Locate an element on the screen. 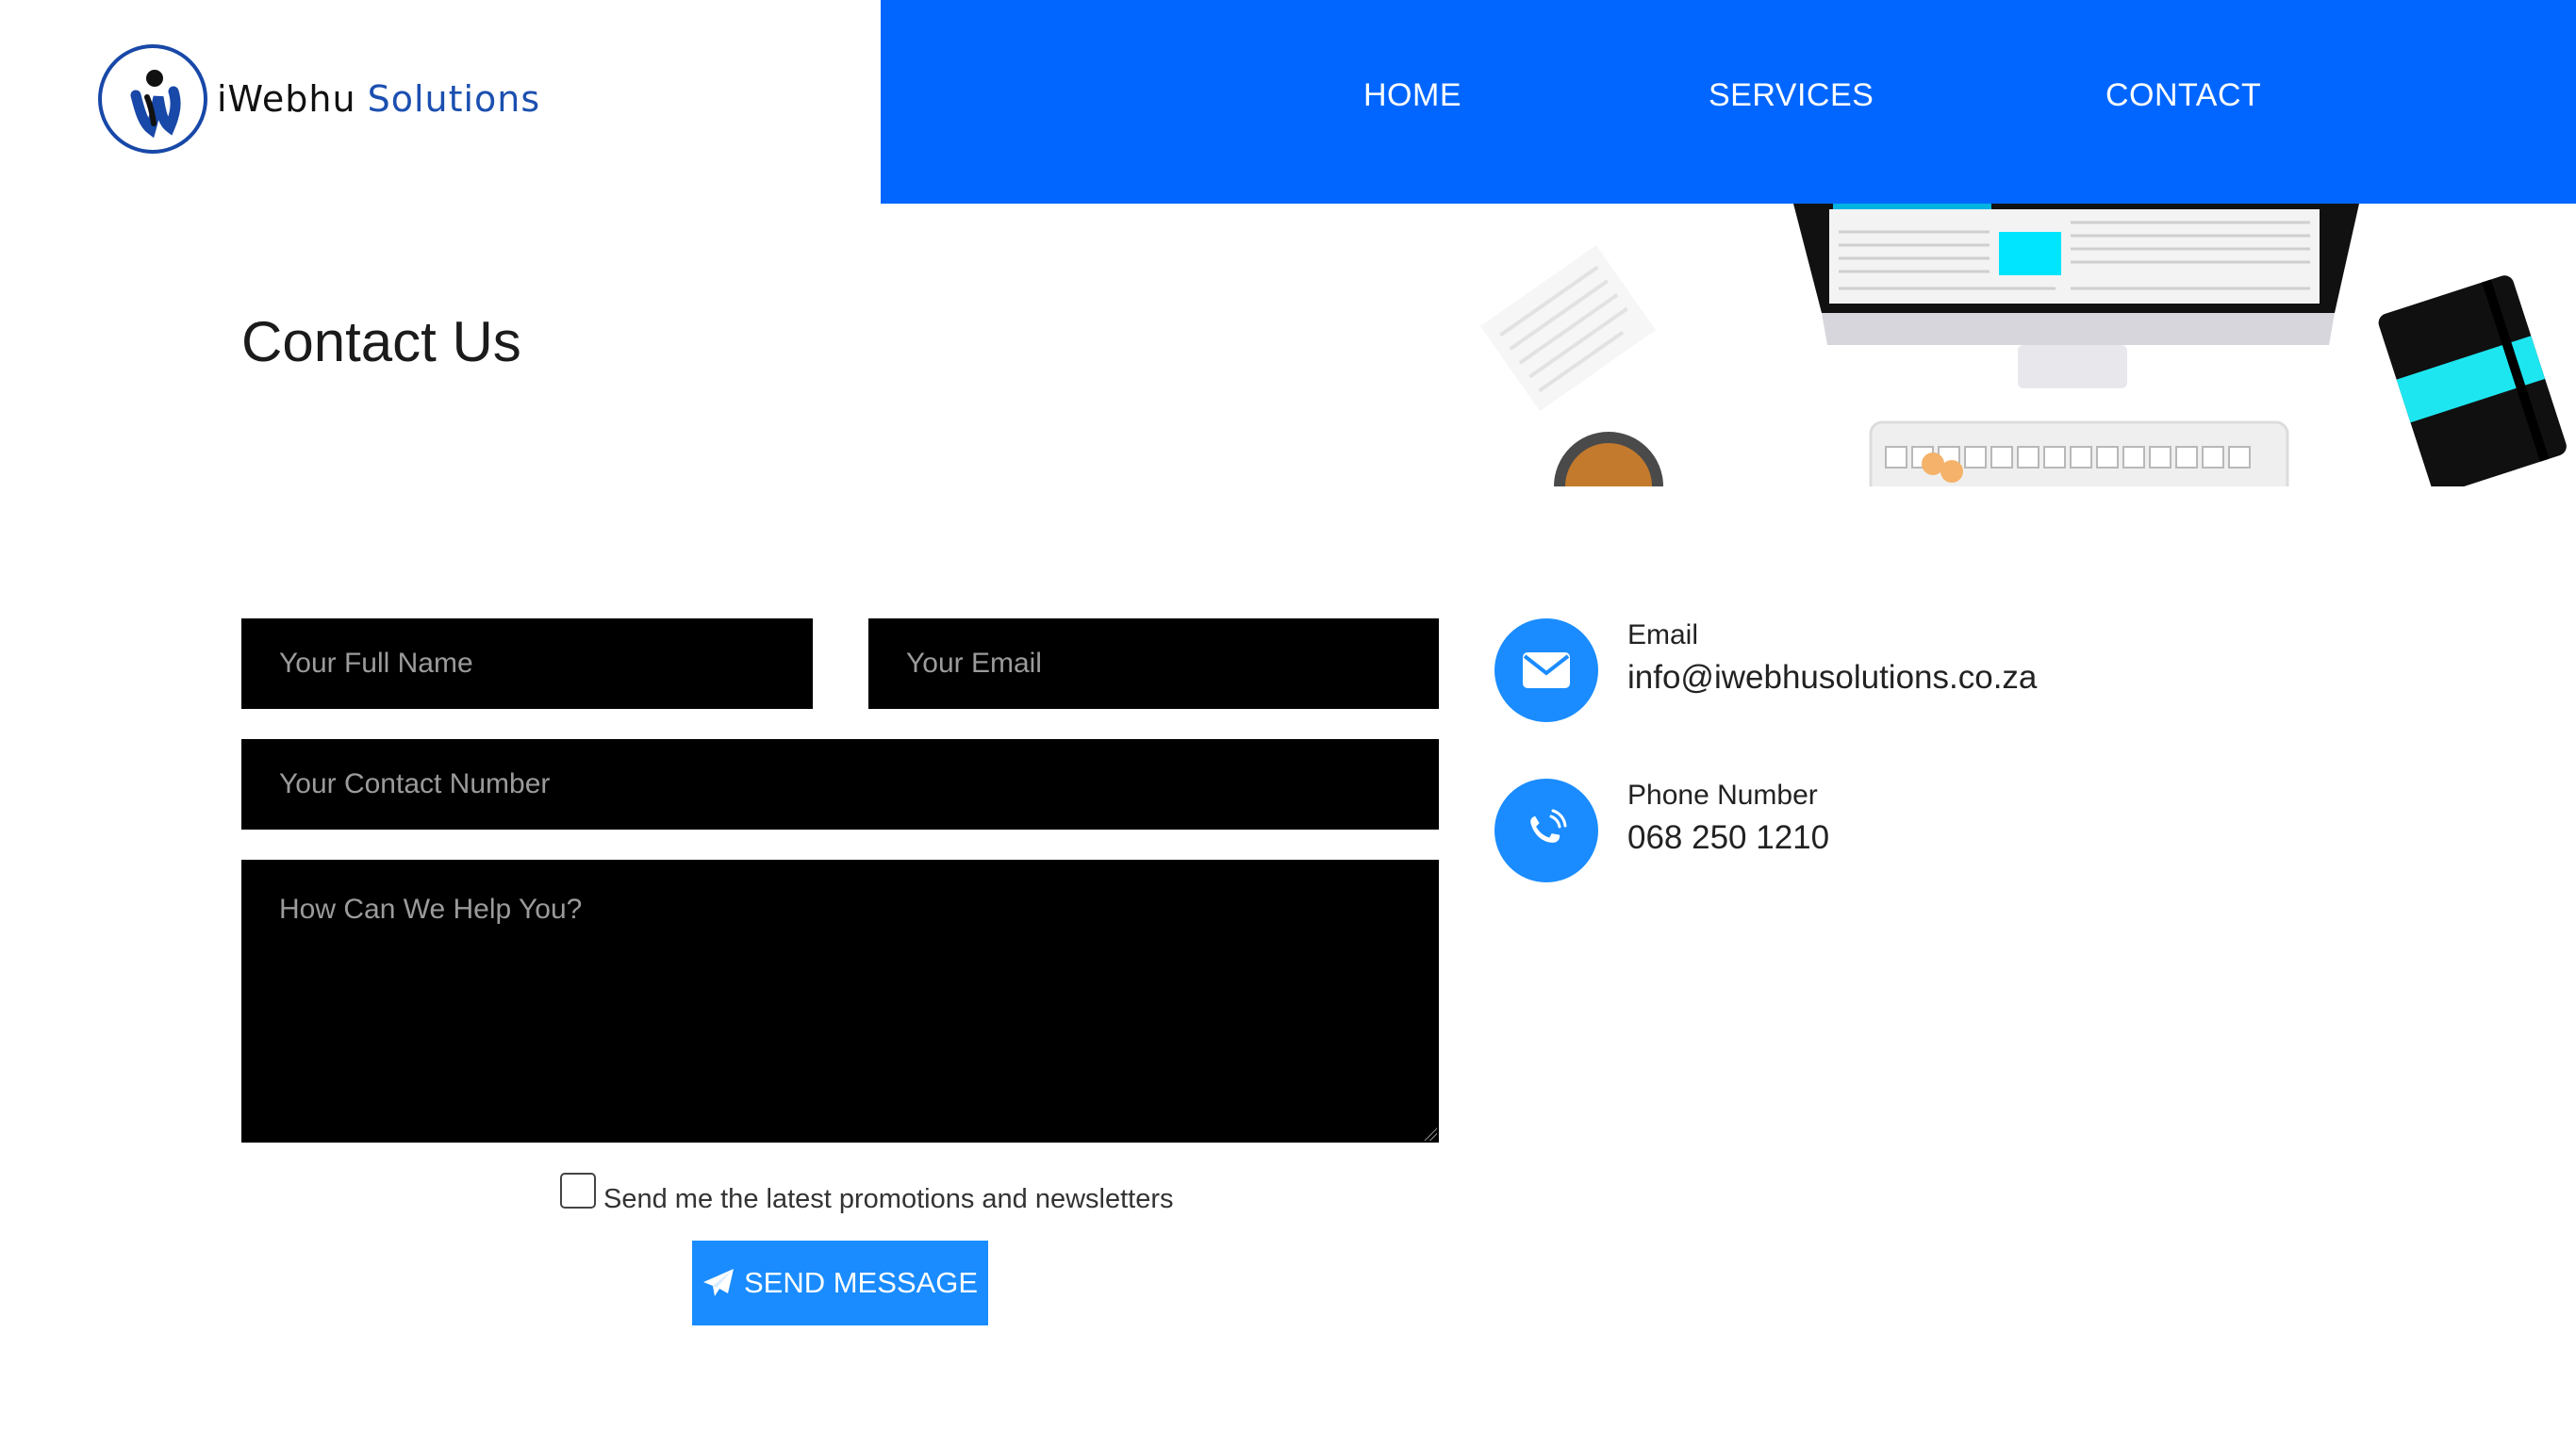  hero-desk-illustration is located at coordinates (2014, 345).